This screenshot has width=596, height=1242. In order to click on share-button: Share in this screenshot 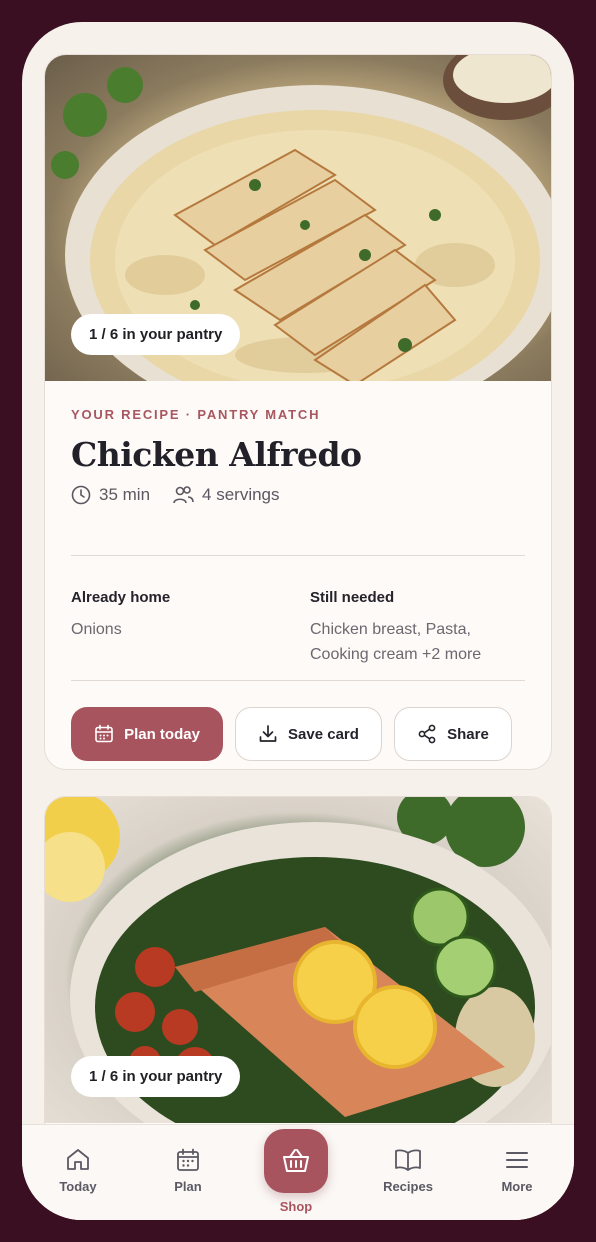, I will do `click(453, 734)`.